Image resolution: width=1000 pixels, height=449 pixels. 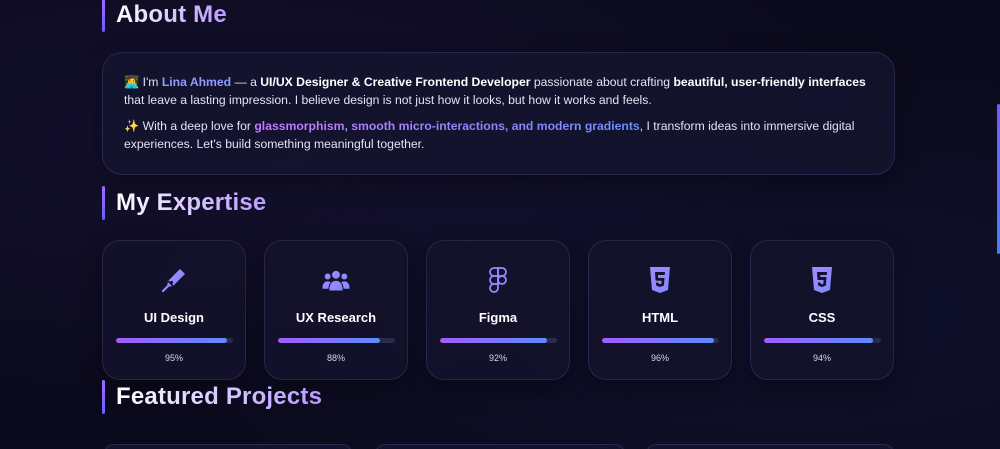 I want to click on projects-title: Featured Projects, so click(x=219, y=396).